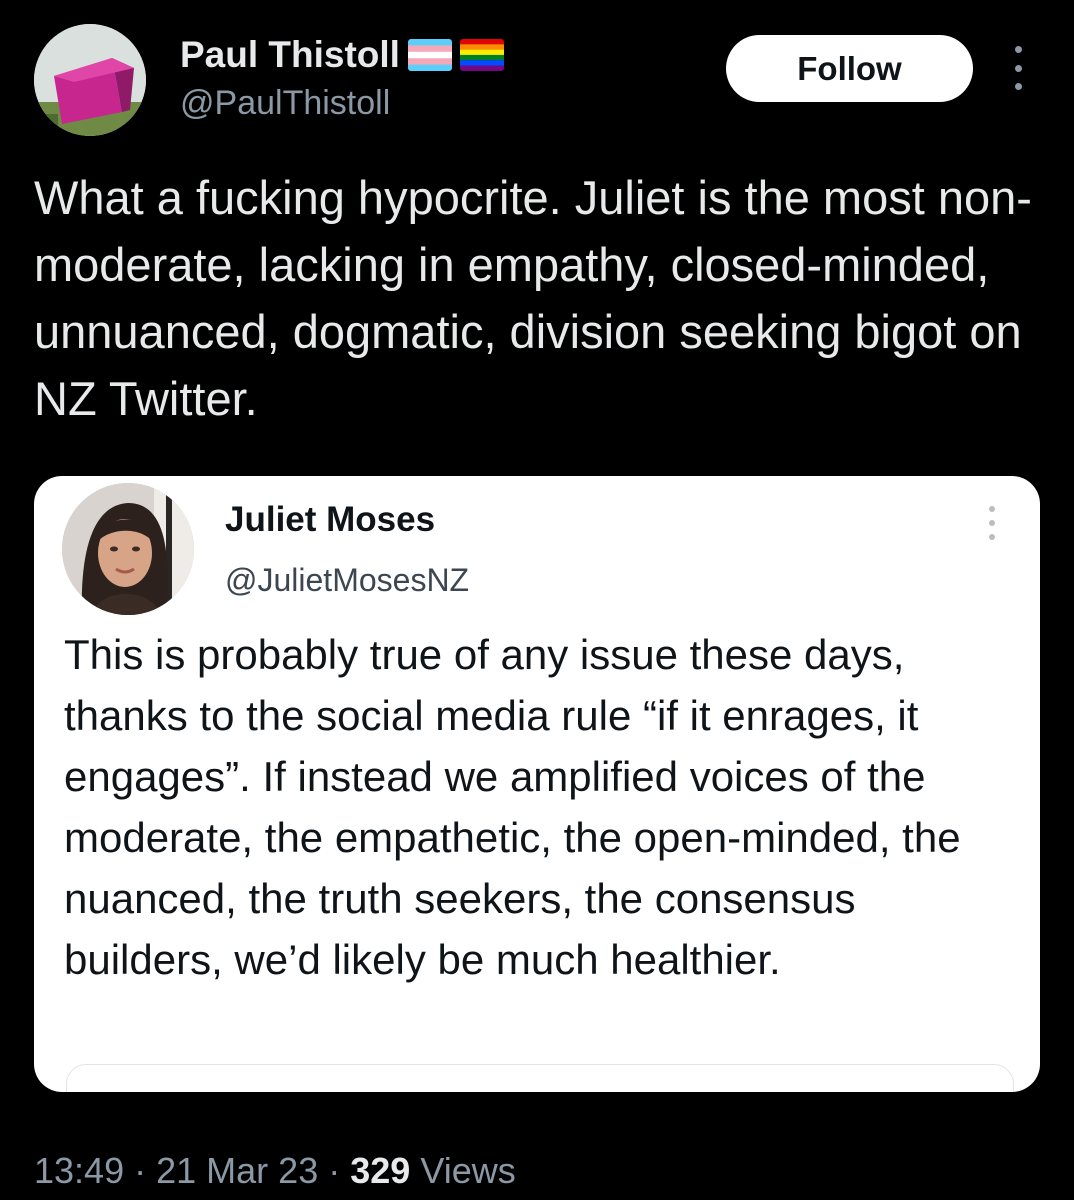 The width and height of the screenshot is (1074, 1200). I want to click on author-avatar, so click(90, 80).